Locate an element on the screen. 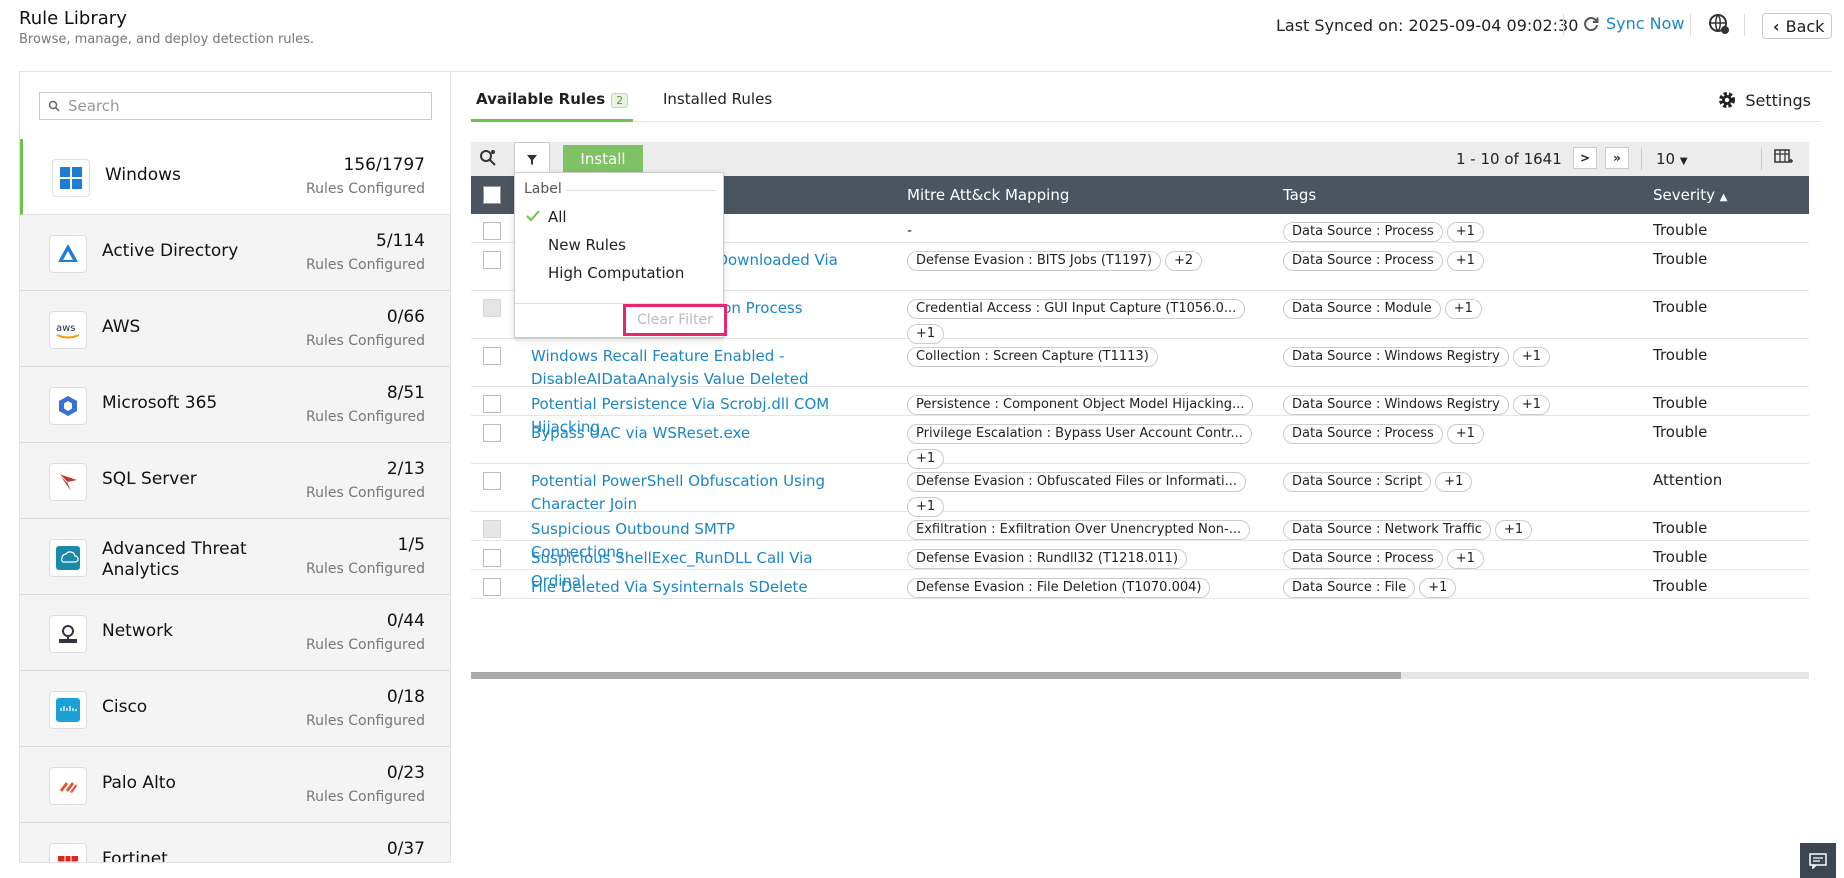 The image size is (1844, 878). category-aws: aws AWS 0/66 Rules Configured is located at coordinates (235, 329).